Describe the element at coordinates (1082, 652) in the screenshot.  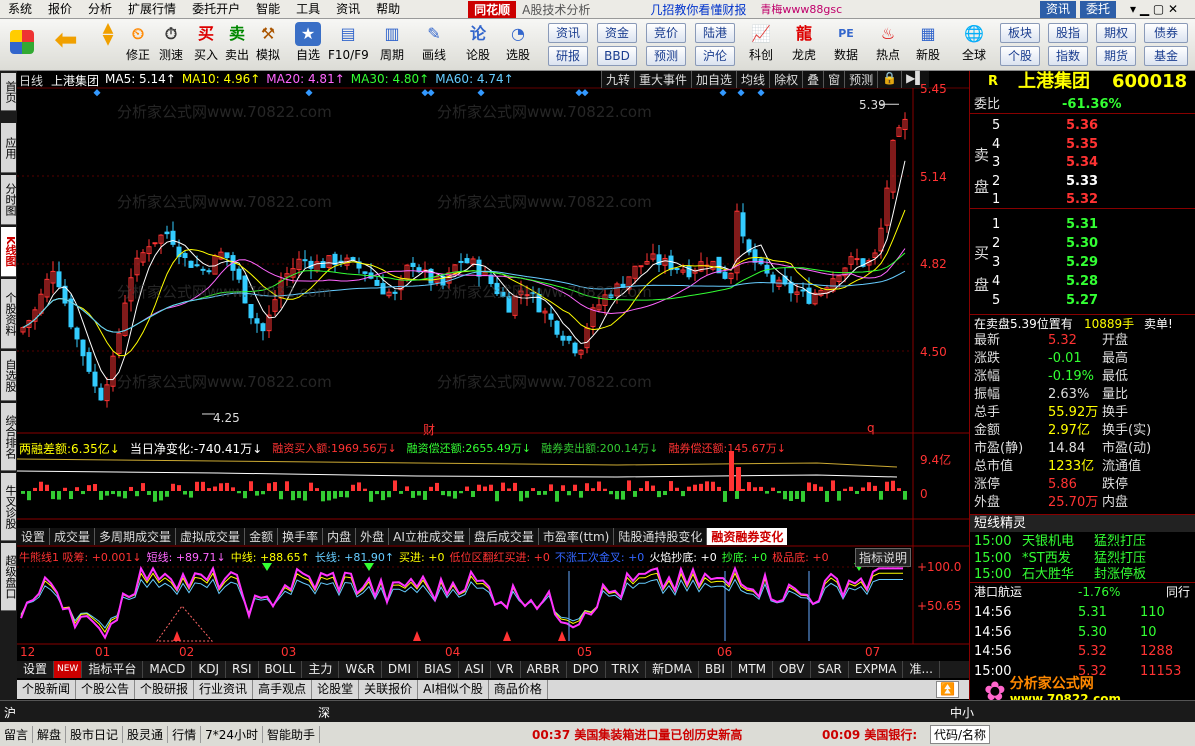
I see `tick-row: 14:56 5.32 1288` at that location.